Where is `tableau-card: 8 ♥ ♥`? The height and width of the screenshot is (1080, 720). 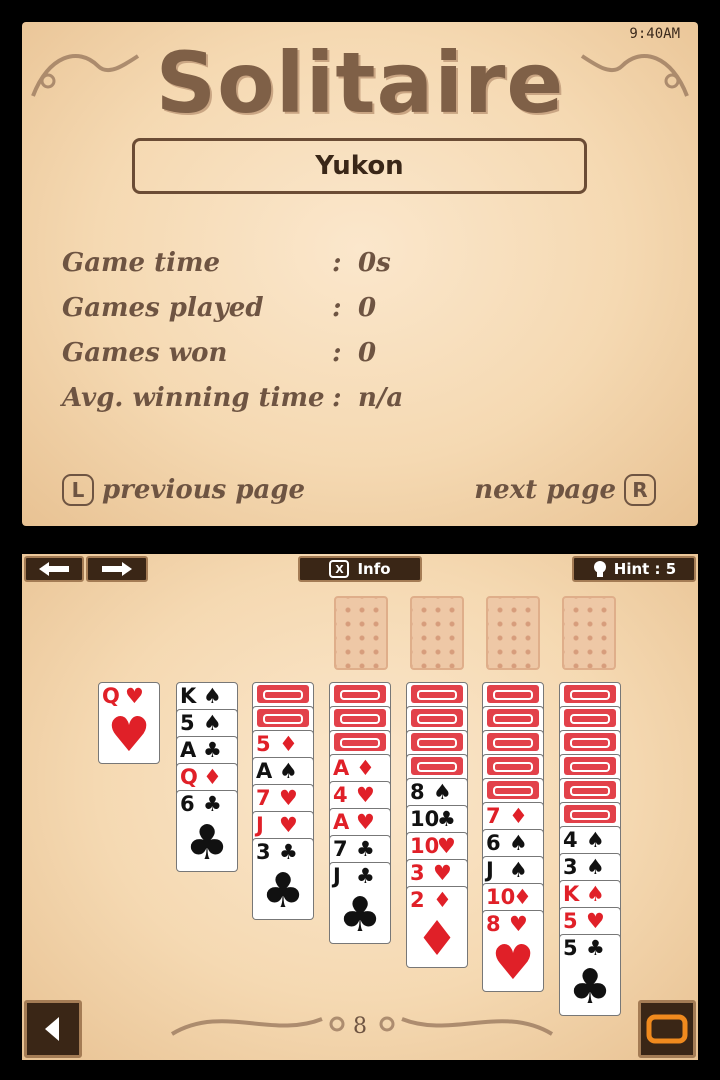
tableau-card: 8 ♥ ♥ is located at coordinates (513, 951).